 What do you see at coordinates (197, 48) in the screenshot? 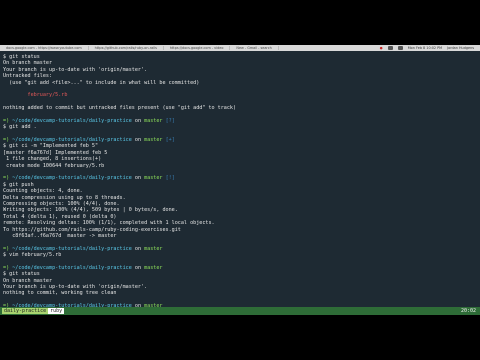
I see `browser-tab: https://docs.google.com - video` at bounding box center [197, 48].